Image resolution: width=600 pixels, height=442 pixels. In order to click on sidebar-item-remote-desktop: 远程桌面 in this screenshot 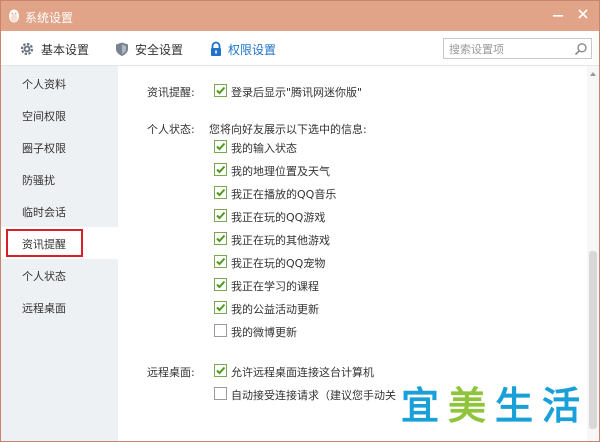, I will do `click(59, 307)`.